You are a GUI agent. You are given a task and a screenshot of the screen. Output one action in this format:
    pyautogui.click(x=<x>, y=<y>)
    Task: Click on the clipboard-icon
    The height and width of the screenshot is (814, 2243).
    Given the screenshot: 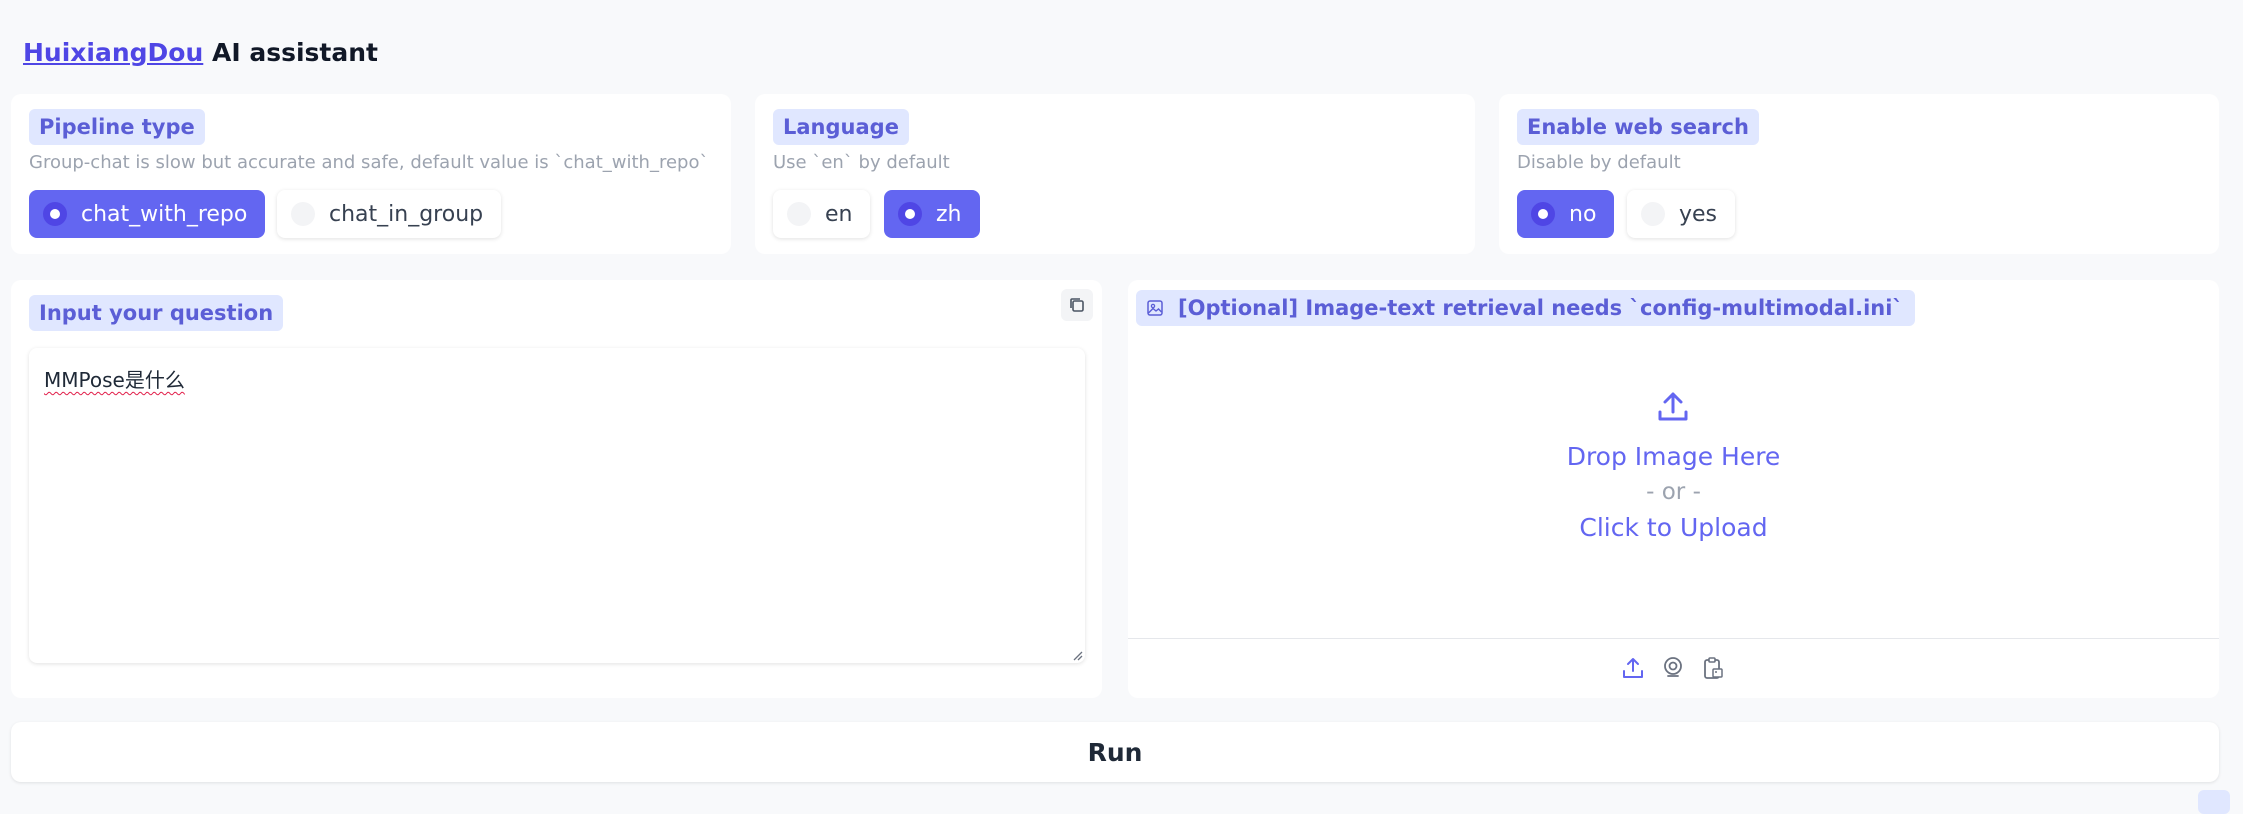 What is the action you would take?
    pyautogui.click(x=1713, y=668)
    